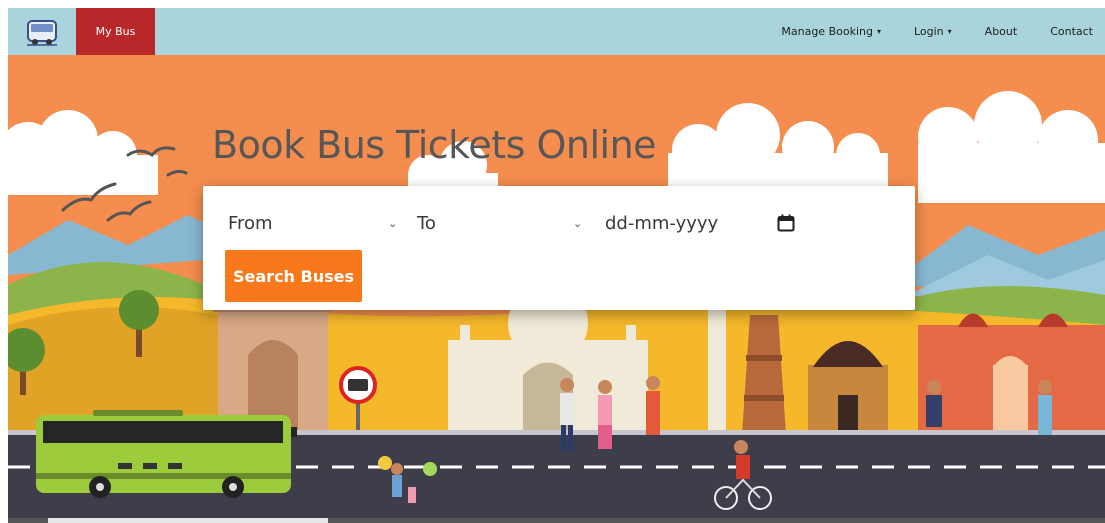  I want to click on nav-menu: Manage Booking ▾ Login ▾ About Contact, so click(926, 31).